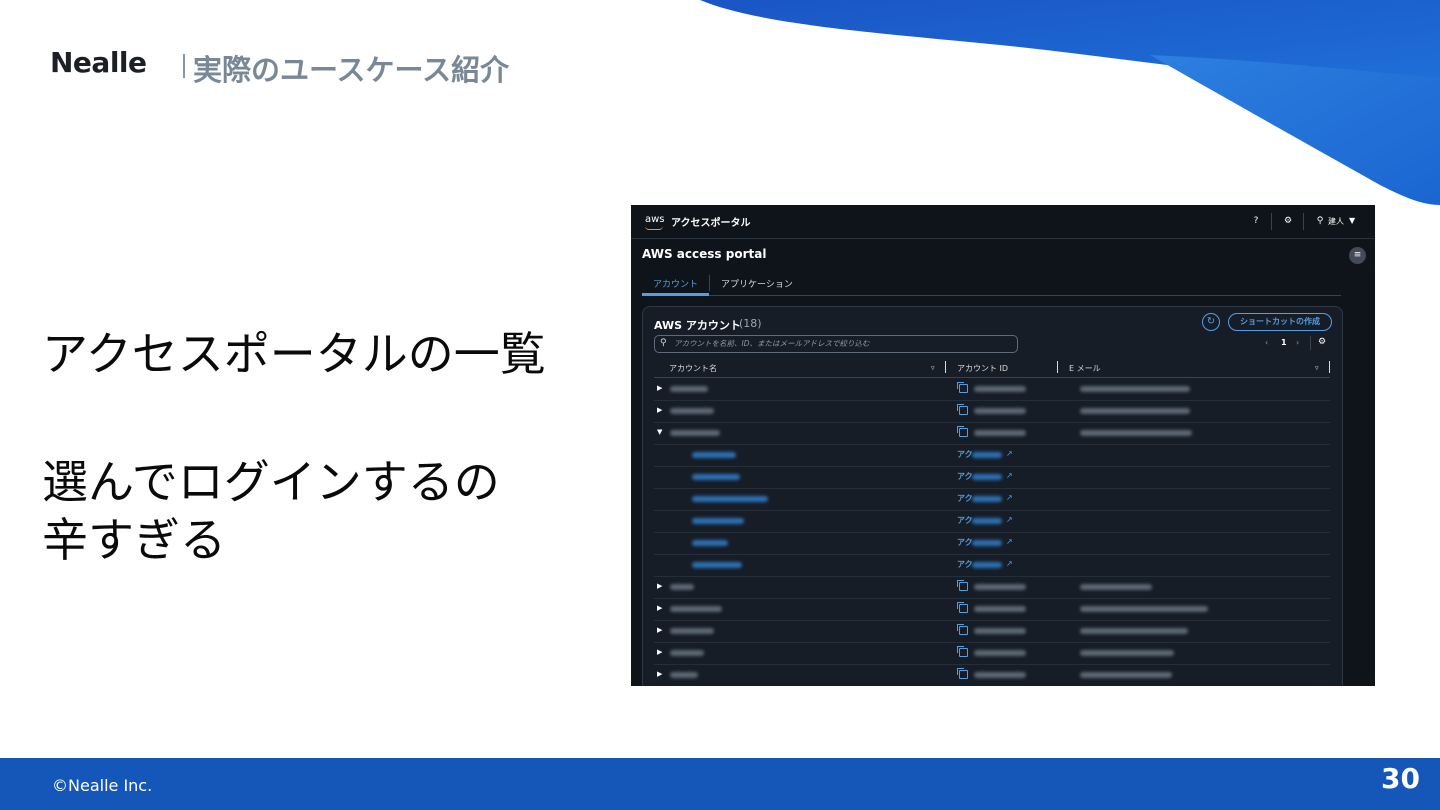  What do you see at coordinates (982, 368) in the screenshot?
I see `column-header-account-id: アカウント ID` at bounding box center [982, 368].